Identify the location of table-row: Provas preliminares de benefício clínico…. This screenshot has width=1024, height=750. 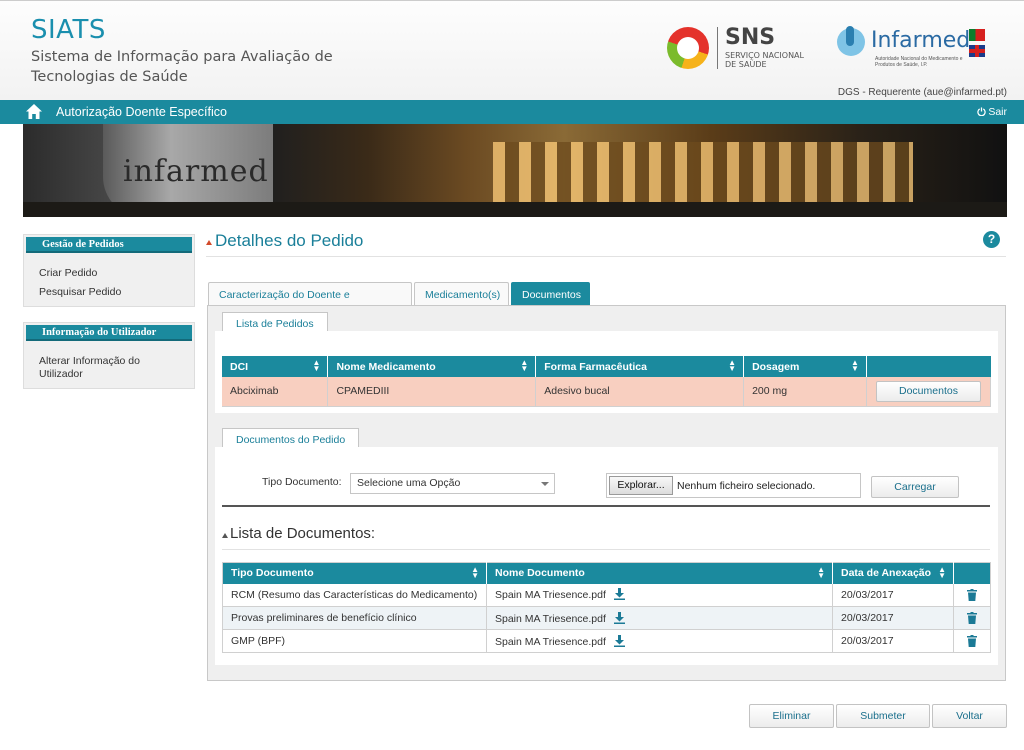
(606, 618).